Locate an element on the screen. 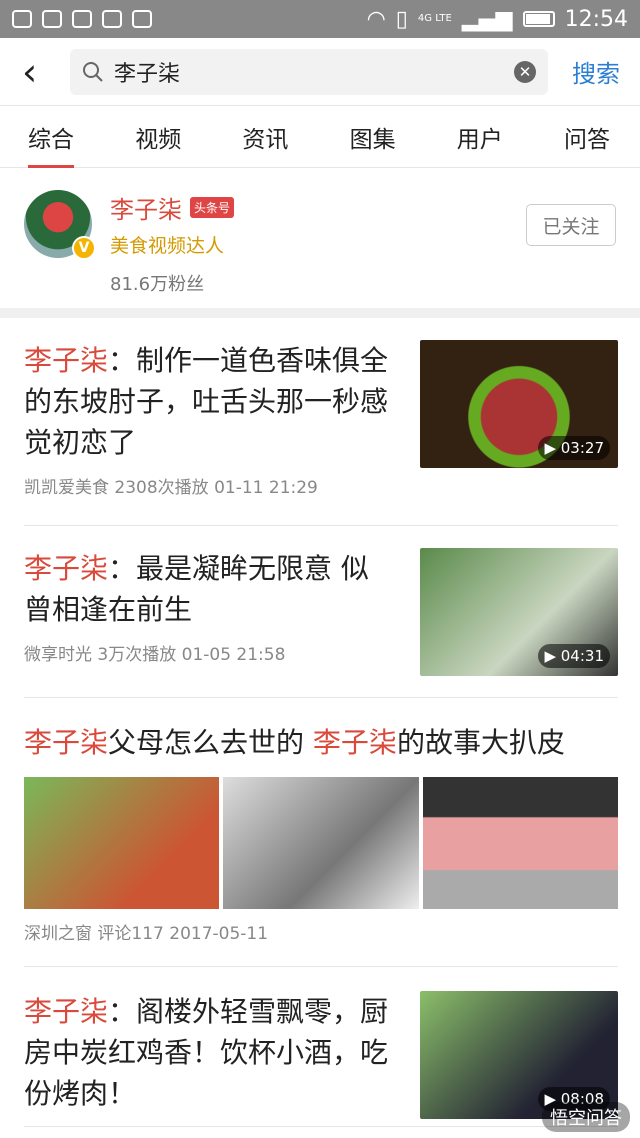 Image resolution: width=640 pixels, height=1138 pixels. battery-icon is located at coordinates (538, 19).